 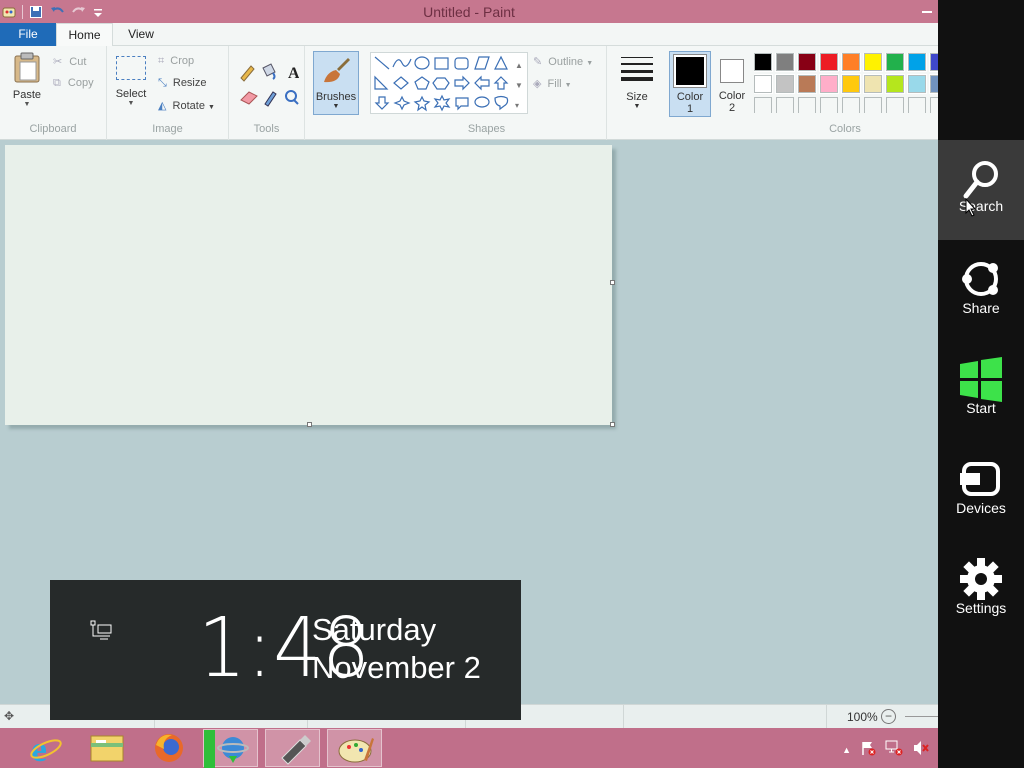 I want to click on minimize-button, so click(x=928, y=11).